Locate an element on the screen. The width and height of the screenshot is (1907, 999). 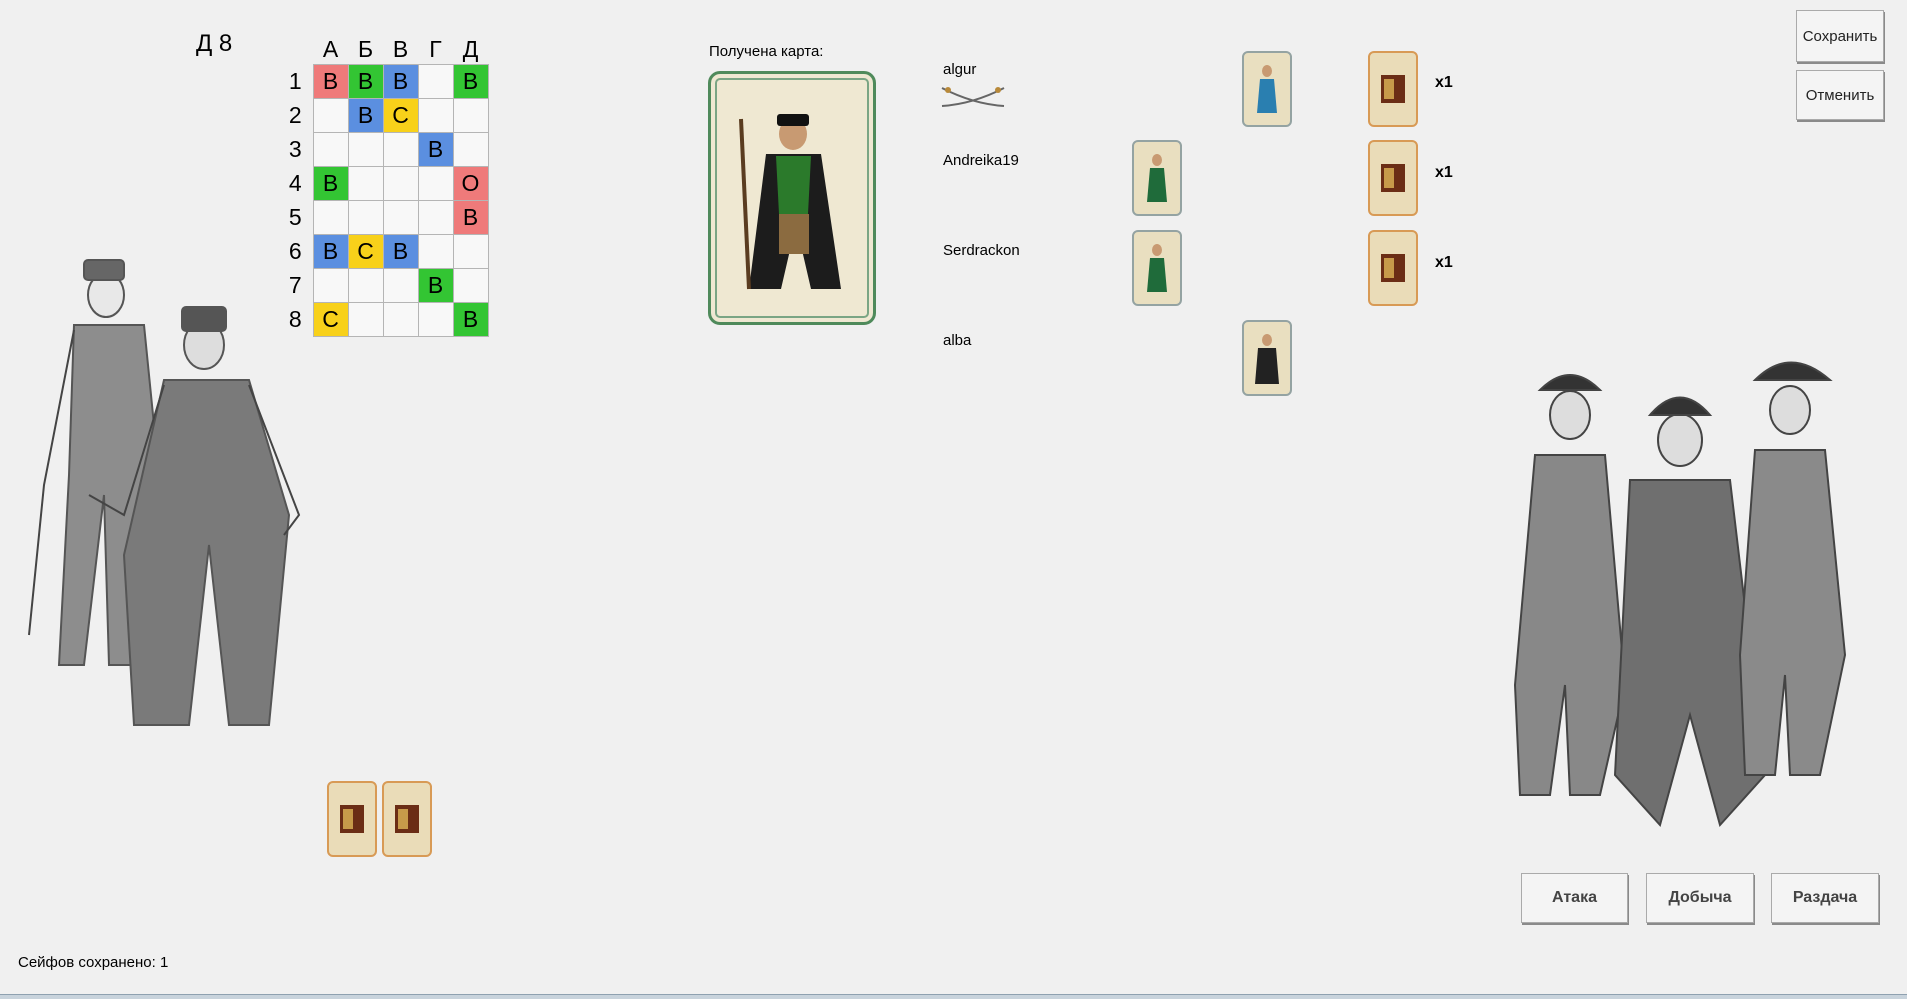
player-name-algur: algur is located at coordinates (960, 69).